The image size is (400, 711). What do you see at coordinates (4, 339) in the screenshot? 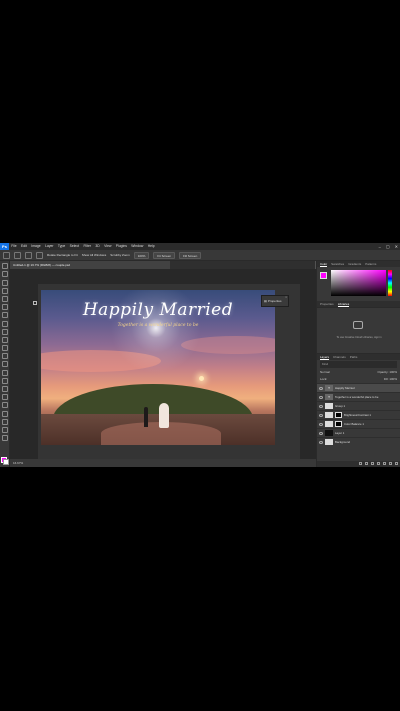
I see `clone-stamp-tool-icon` at bounding box center [4, 339].